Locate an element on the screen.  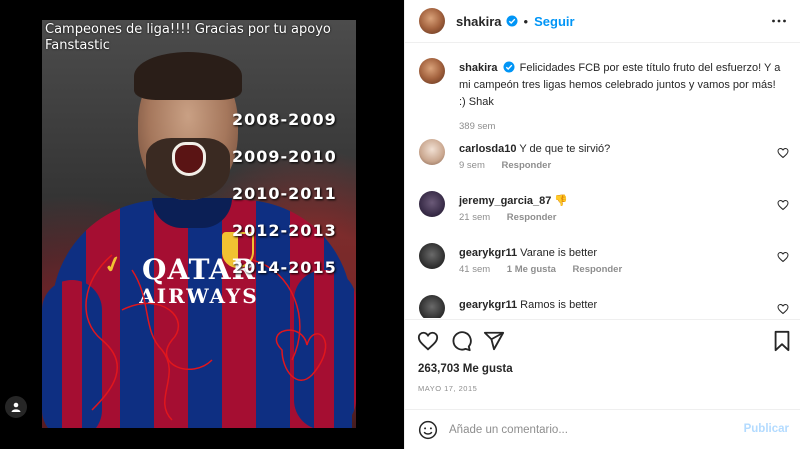
user-tag-button is located at coordinates (16, 407).